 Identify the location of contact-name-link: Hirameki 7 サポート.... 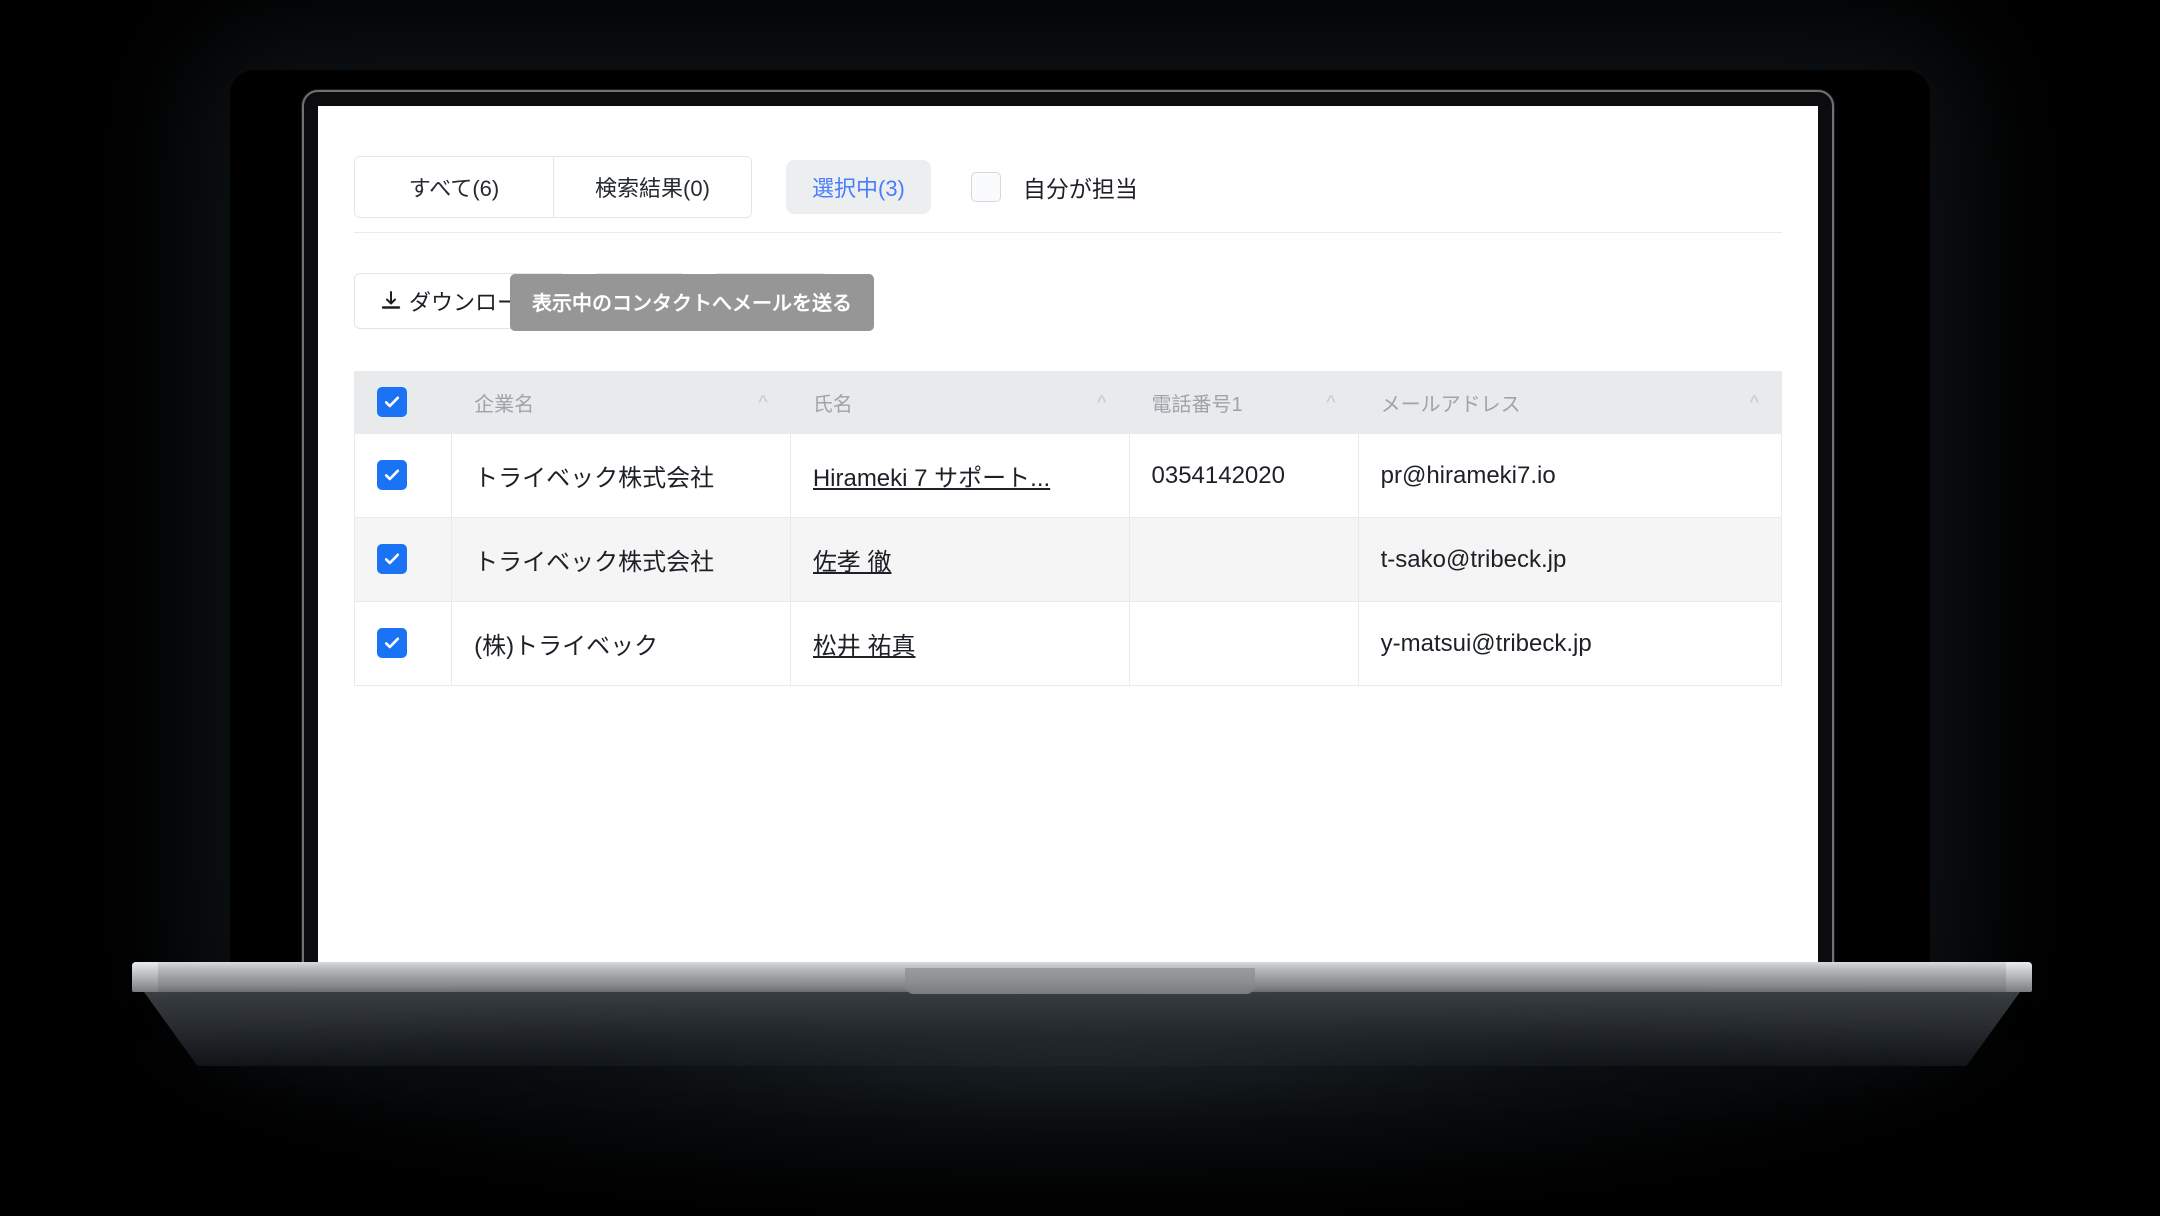
(960, 475).